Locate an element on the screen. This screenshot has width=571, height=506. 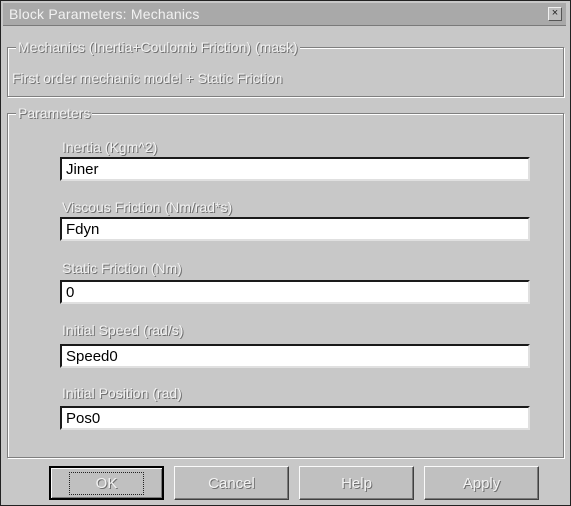
help-button: Help is located at coordinates (356, 483).